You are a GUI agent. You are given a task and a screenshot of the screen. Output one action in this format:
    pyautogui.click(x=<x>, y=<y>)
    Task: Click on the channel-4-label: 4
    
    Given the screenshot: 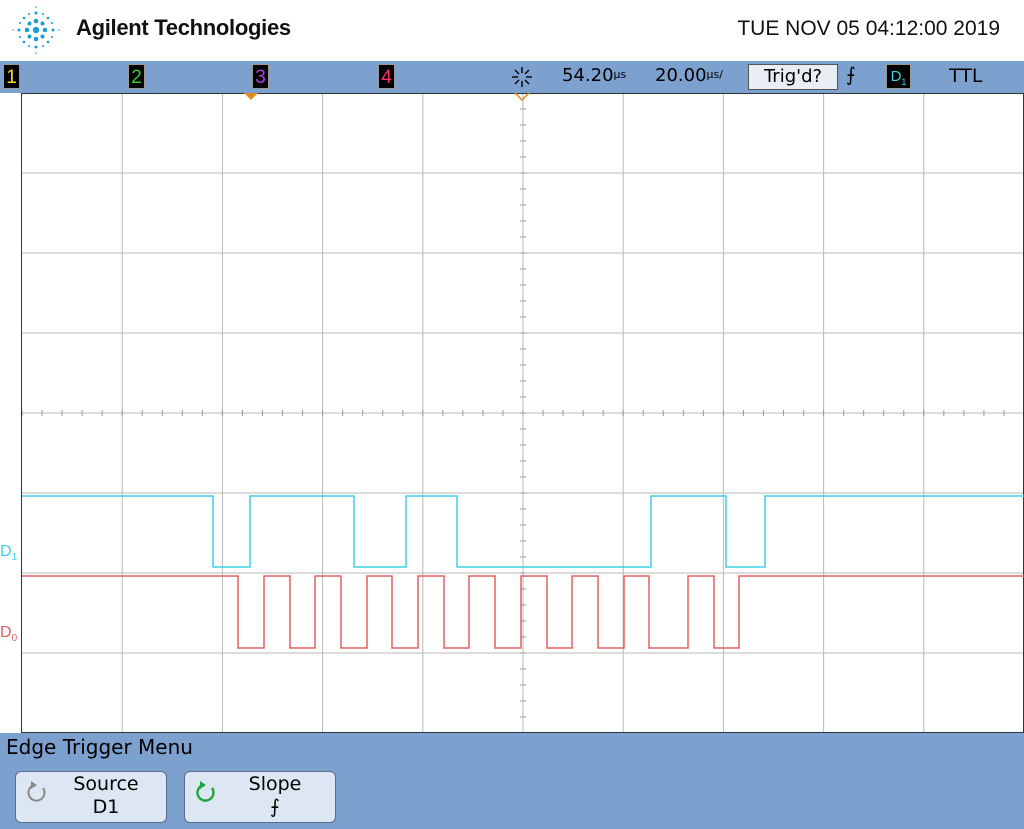 What is the action you would take?
    pyautogui.click(x=386, y=77)
    